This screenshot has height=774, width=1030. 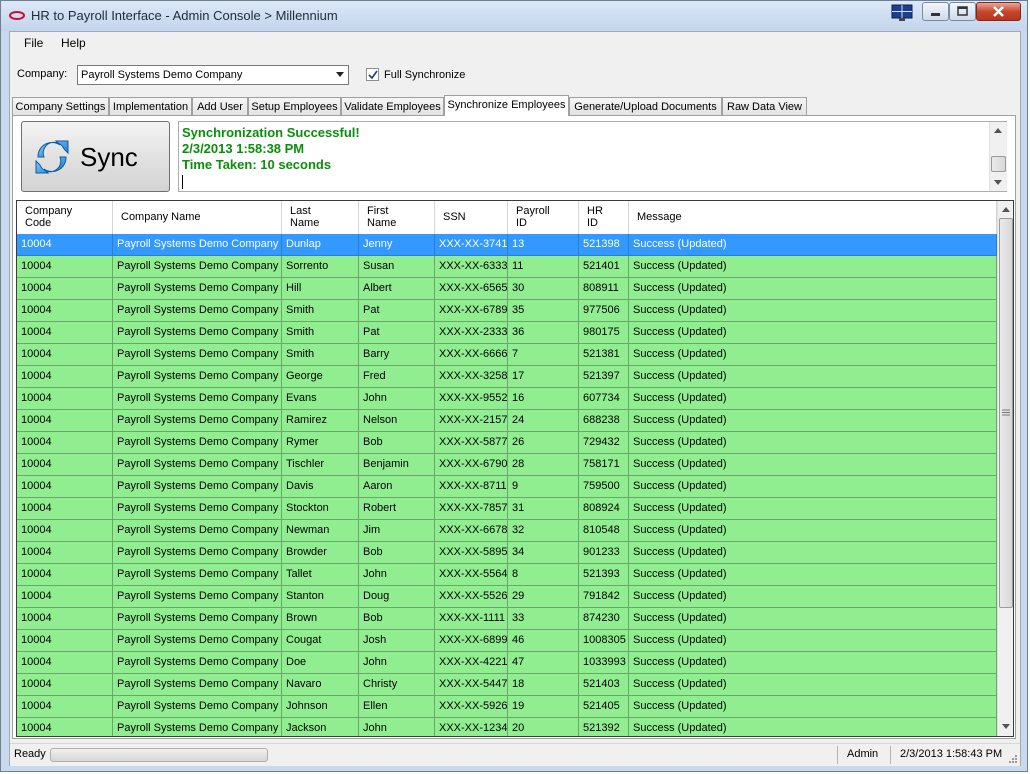 I want to click on cell-last-name: Tischler, so click(x=320, y=465).